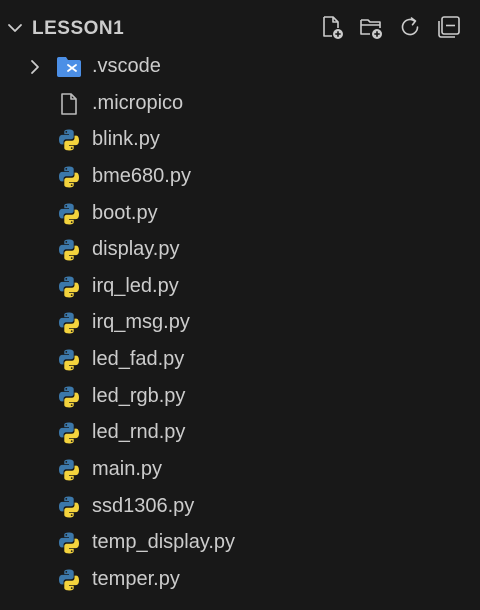  I want to click on vscode-folder-icon, so click(69, 67).